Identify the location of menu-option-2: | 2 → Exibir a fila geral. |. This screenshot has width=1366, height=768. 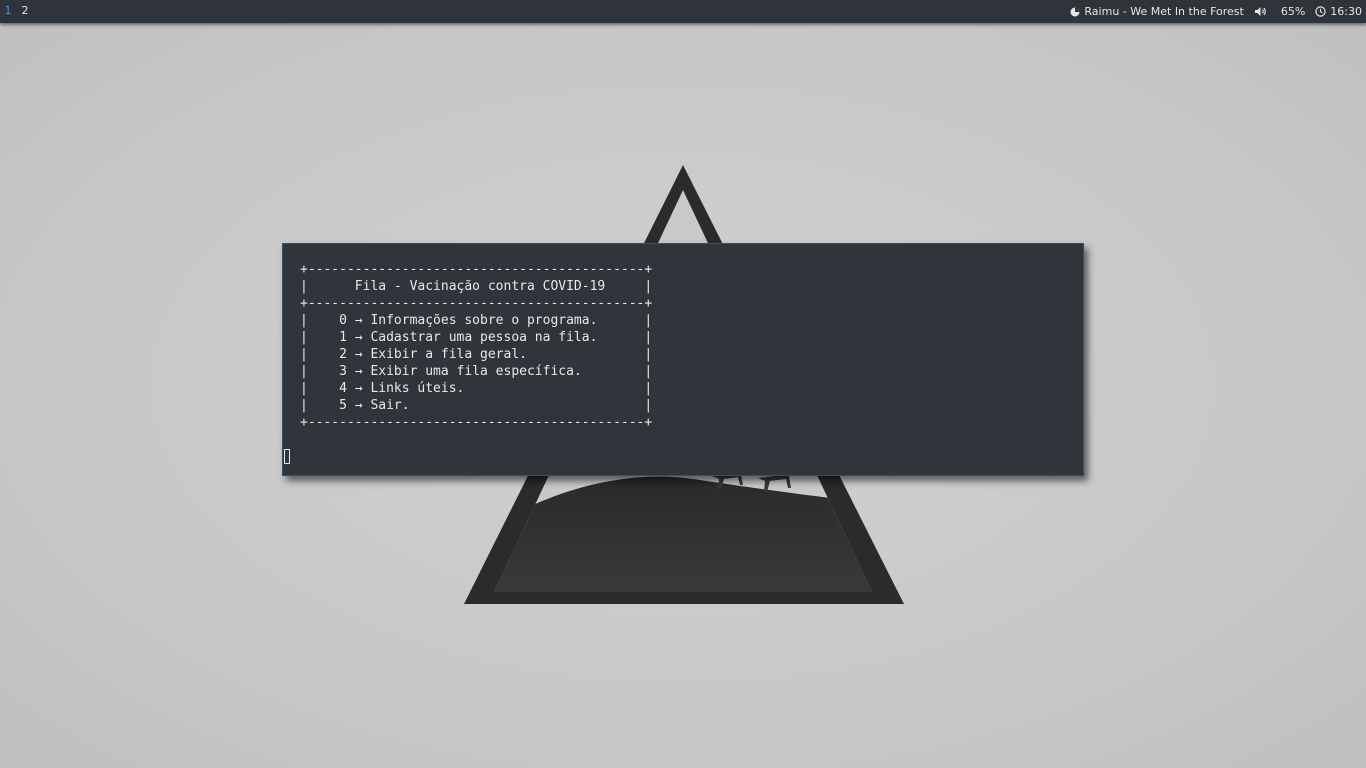
(476, 354).